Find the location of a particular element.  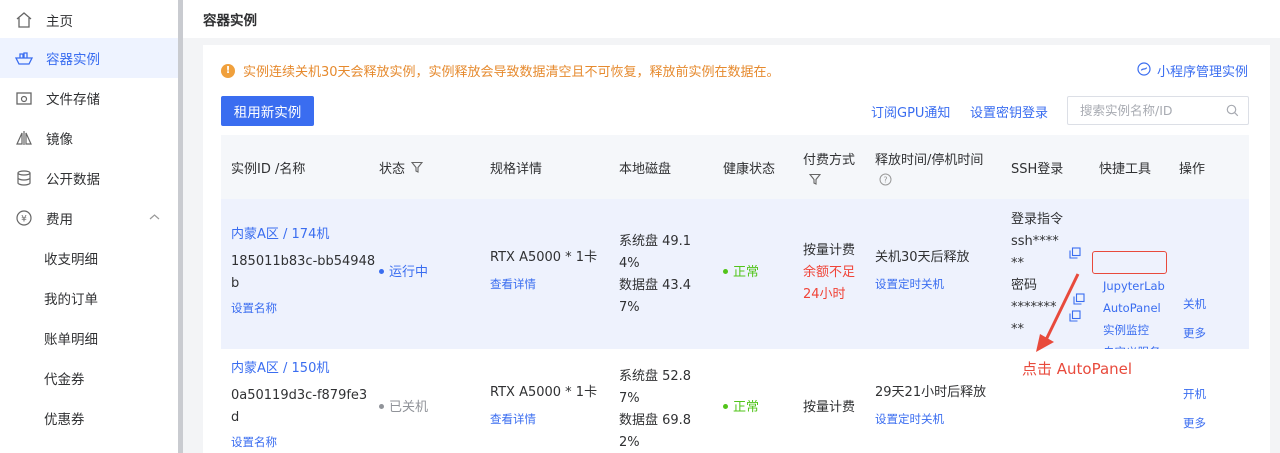

health-badge: 正常 is located at coordinates (741, 408).